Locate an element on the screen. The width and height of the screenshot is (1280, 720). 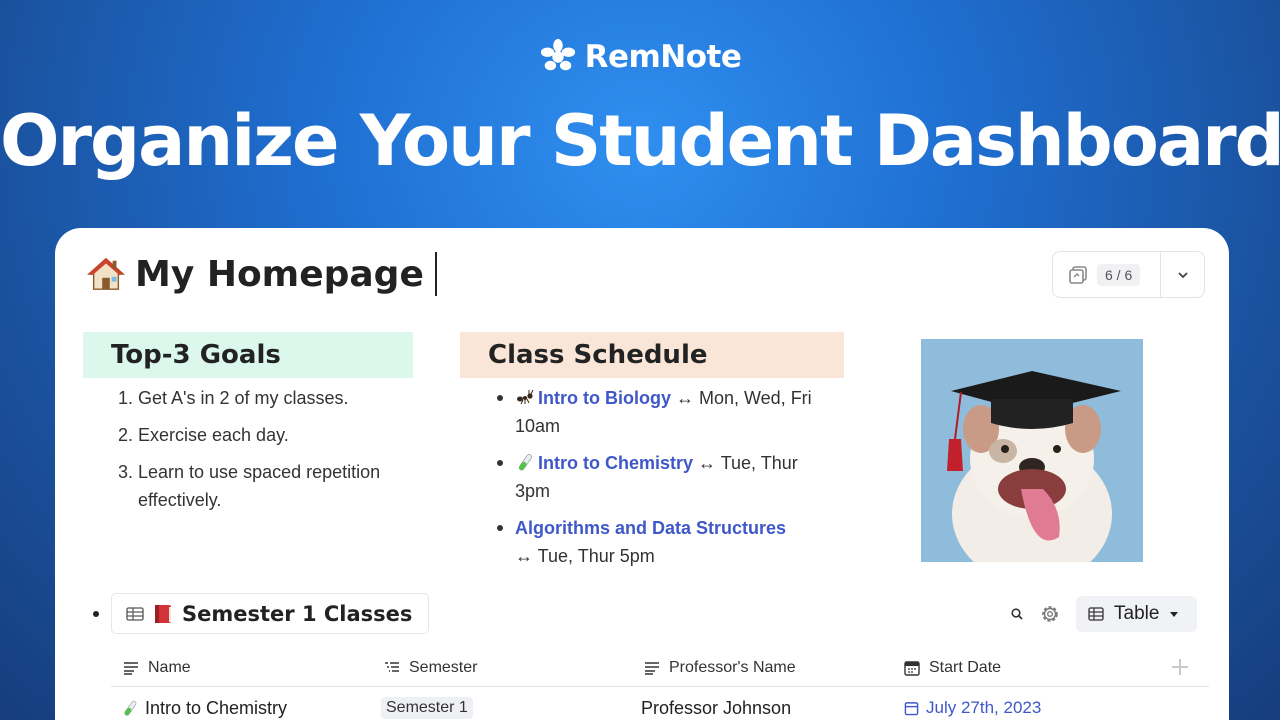
schedule-item: Intro to Chemistry ↔ Tue, Thur 3pm is located at coordinates (665, 477).